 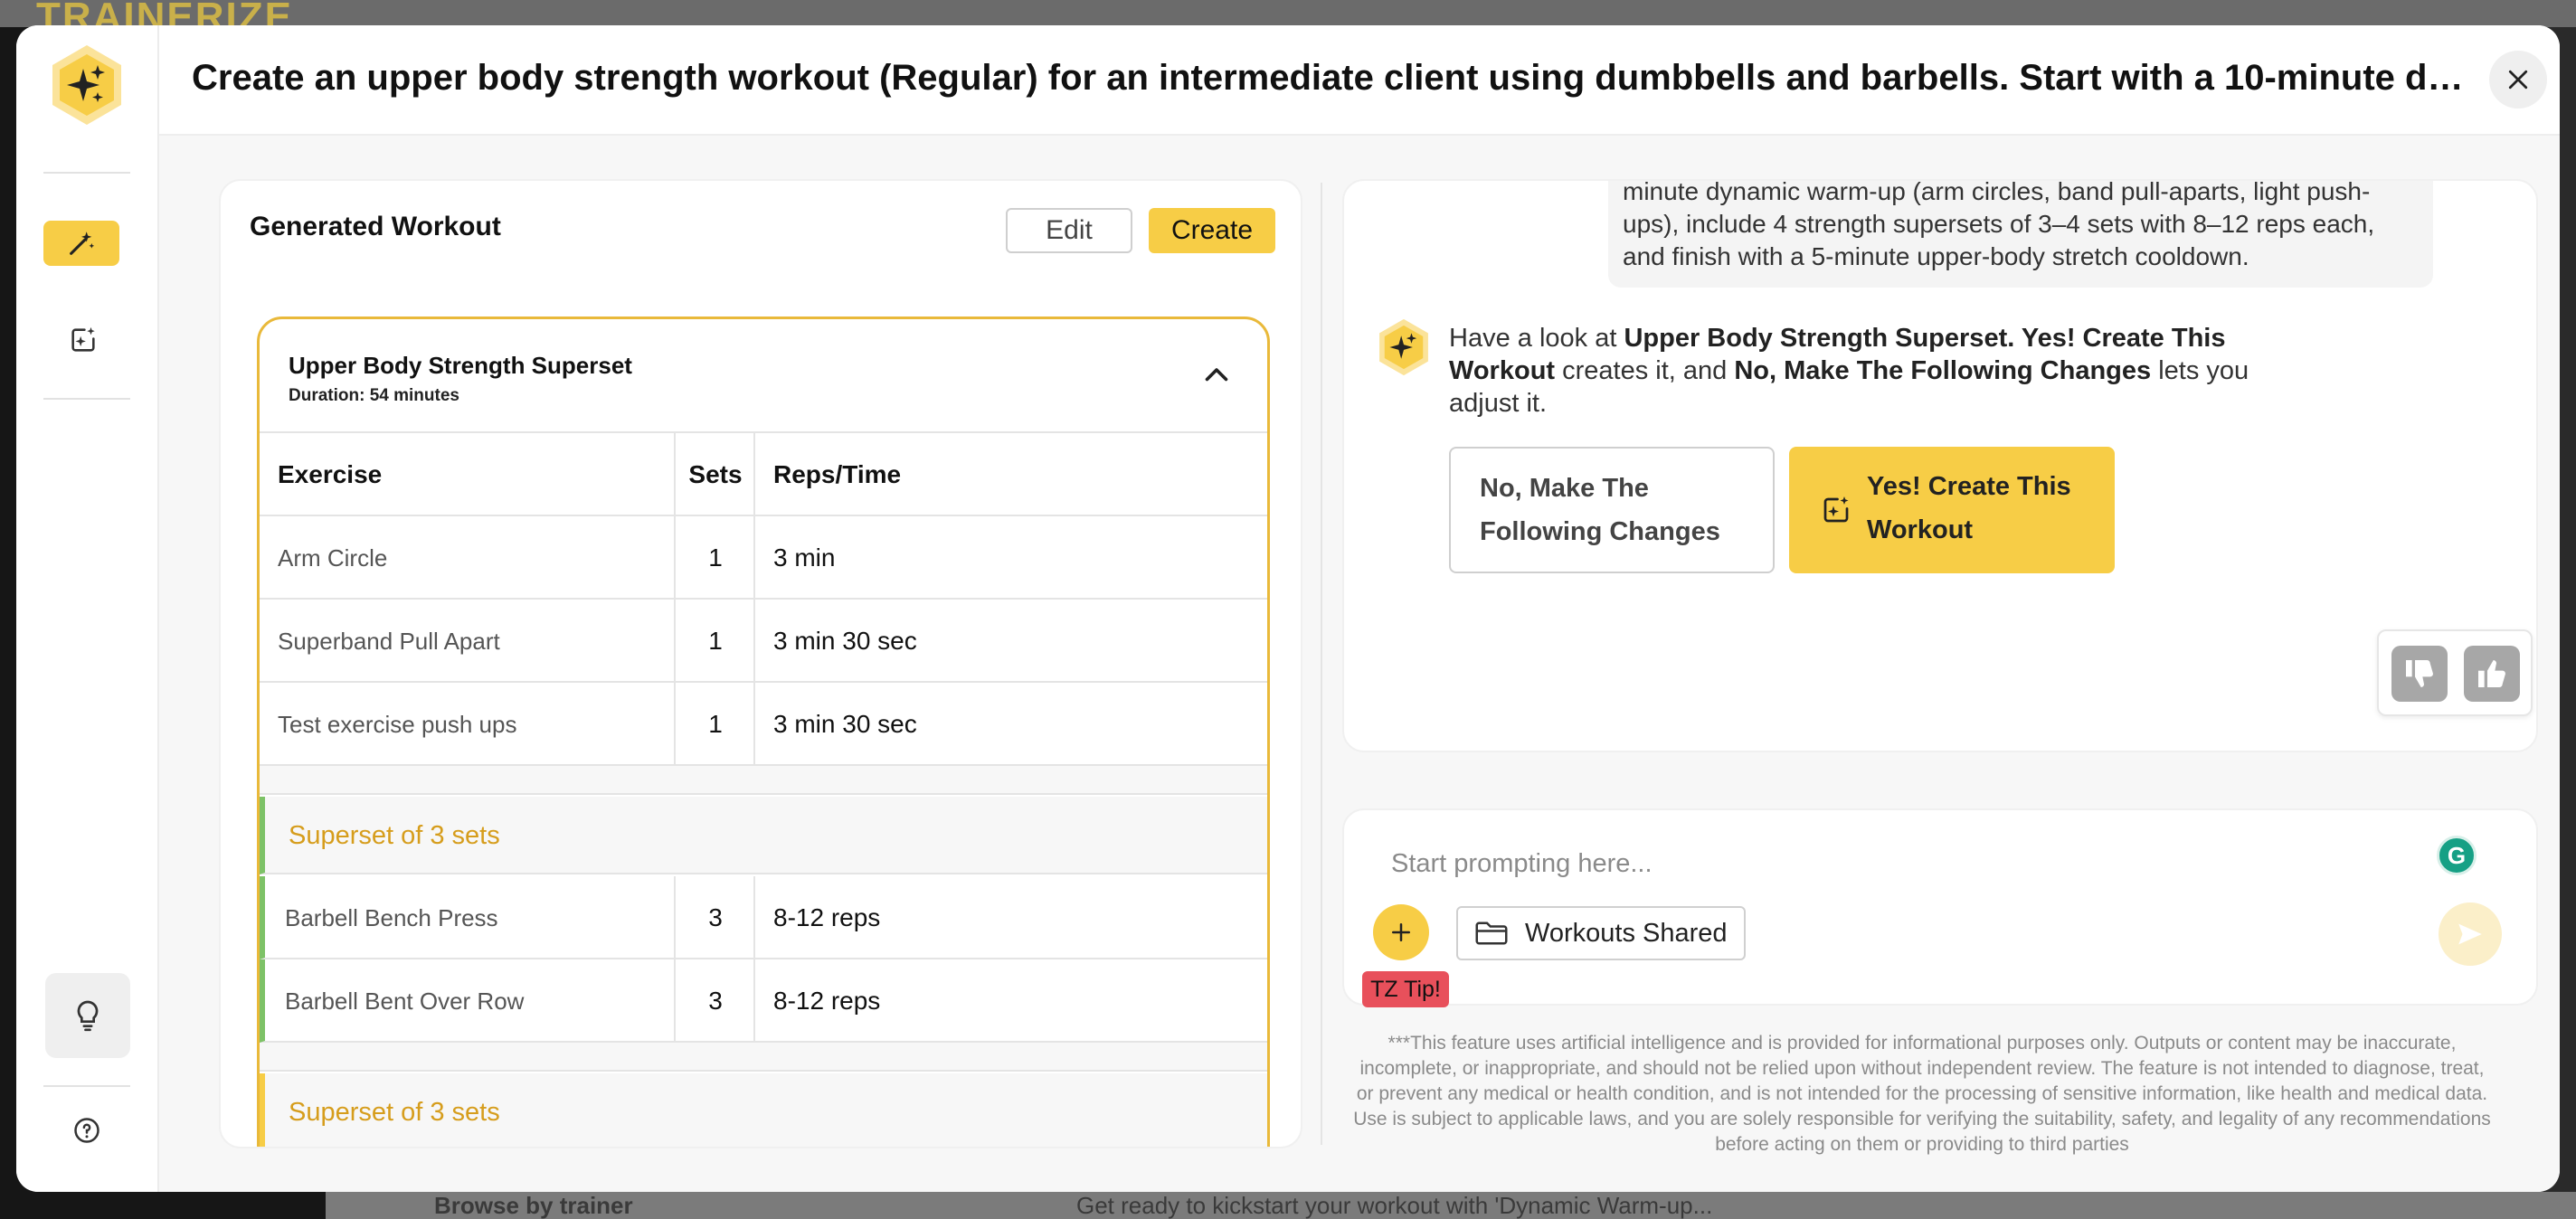 I want to click on chip-label: Workouts Shared, so click(x=1627, y=933).